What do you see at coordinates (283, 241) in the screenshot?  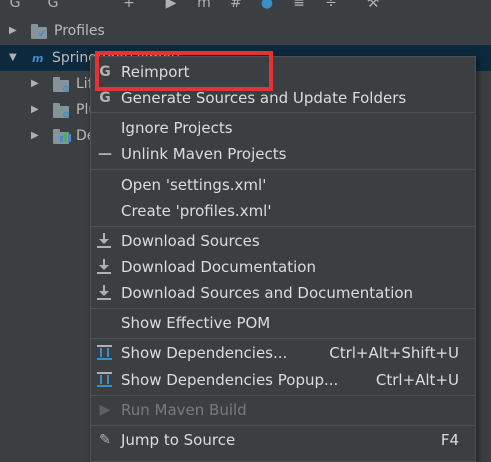 I see `menu-item-download-sources: Download Sources` at bounding box center [283, 241].